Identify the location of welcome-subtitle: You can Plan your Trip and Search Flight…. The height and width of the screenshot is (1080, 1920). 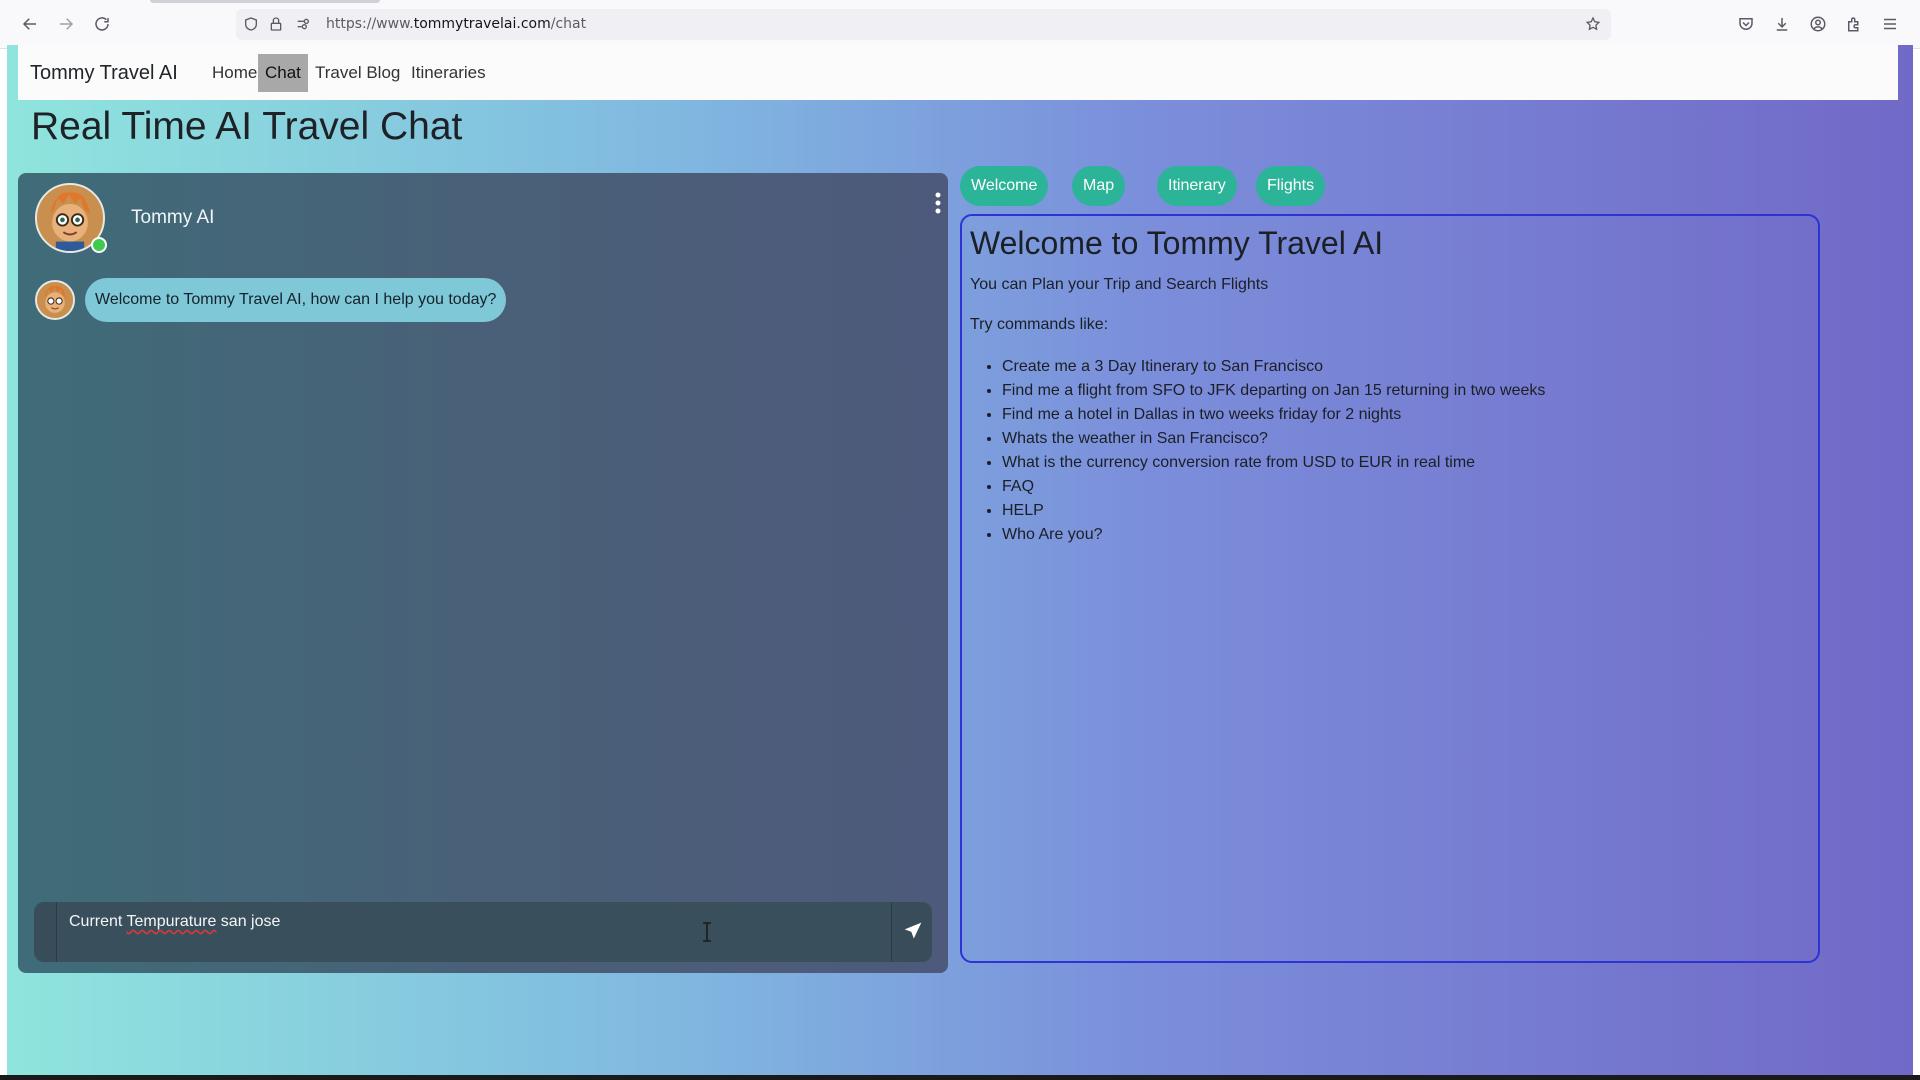
(1119, 284).